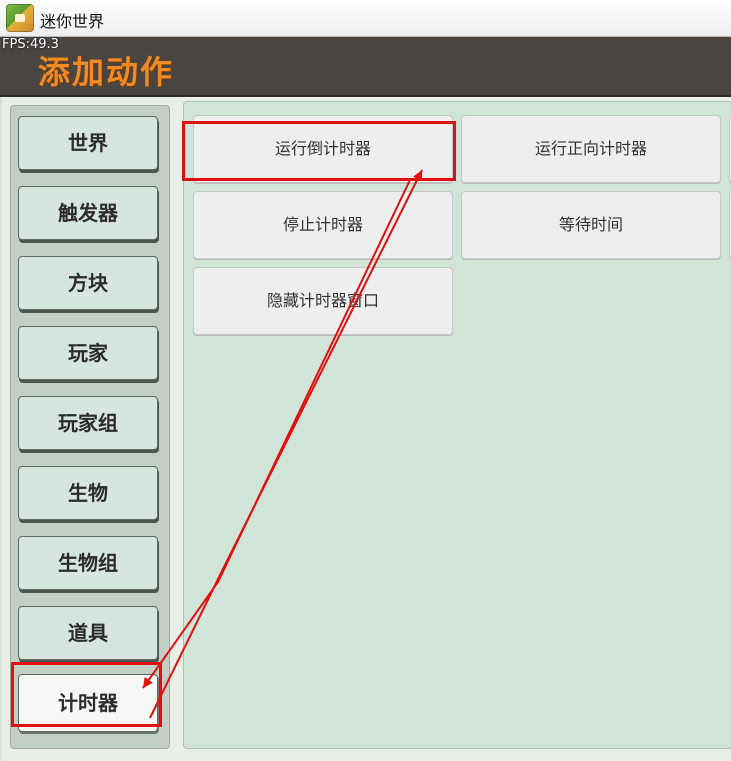 The image size is (731, 761). I want to click on category-player-group-button: 玩家组, so click(88, 423).